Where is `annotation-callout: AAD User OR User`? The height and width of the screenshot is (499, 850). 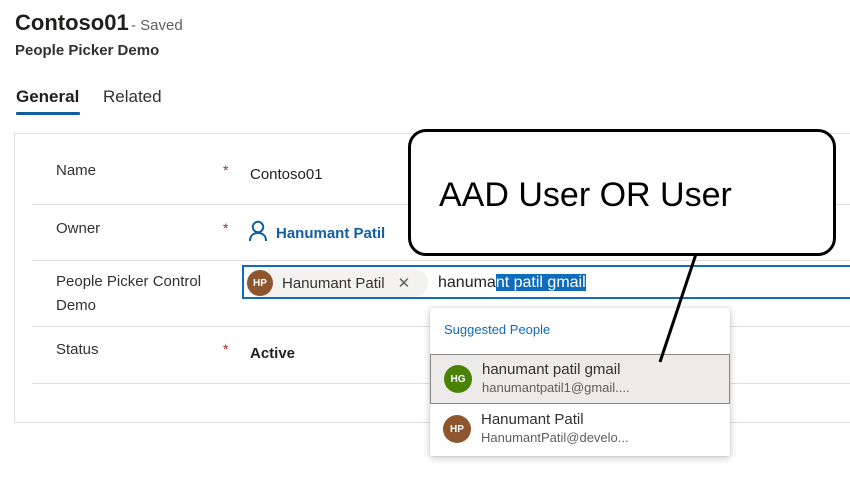
annotation-callout: AAD User OR User is located at coordinates (622, 192).